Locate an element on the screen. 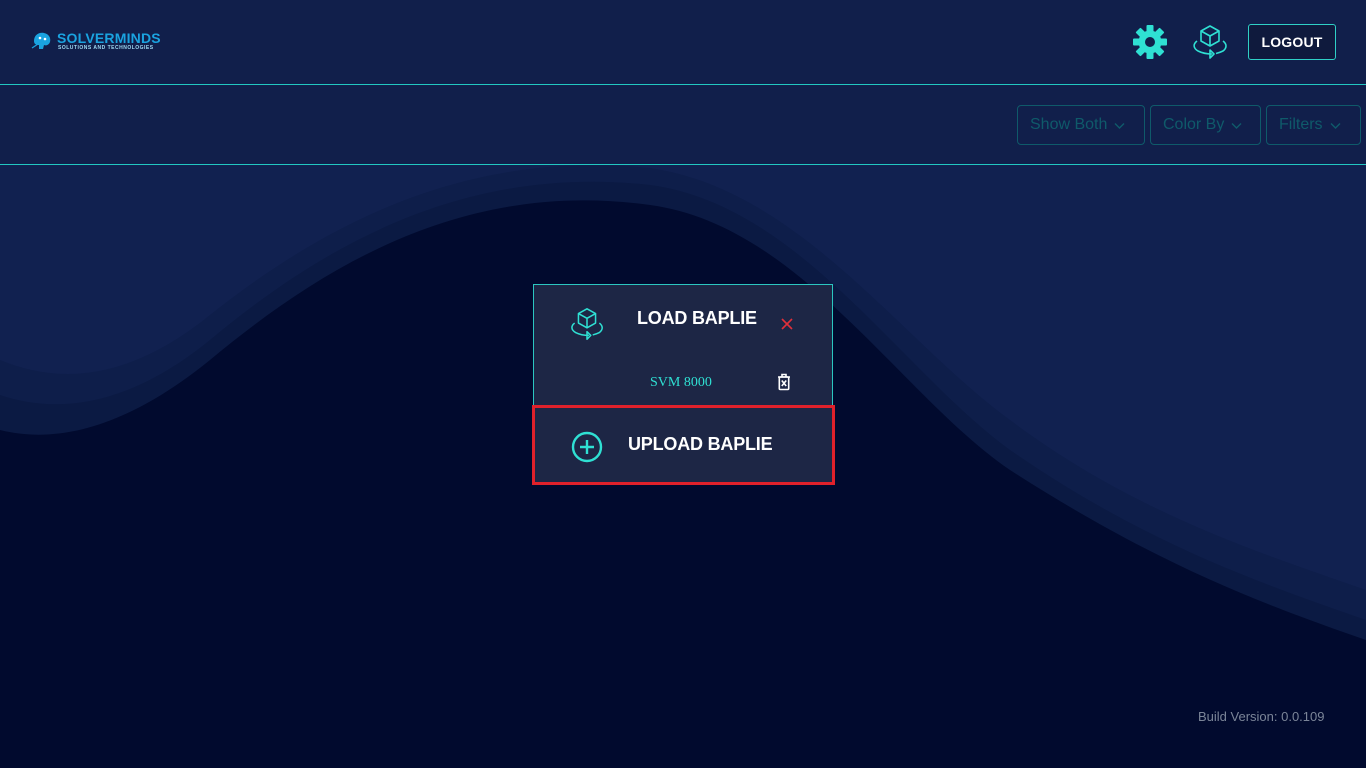  close-icon is located at coordinates (787, 324).